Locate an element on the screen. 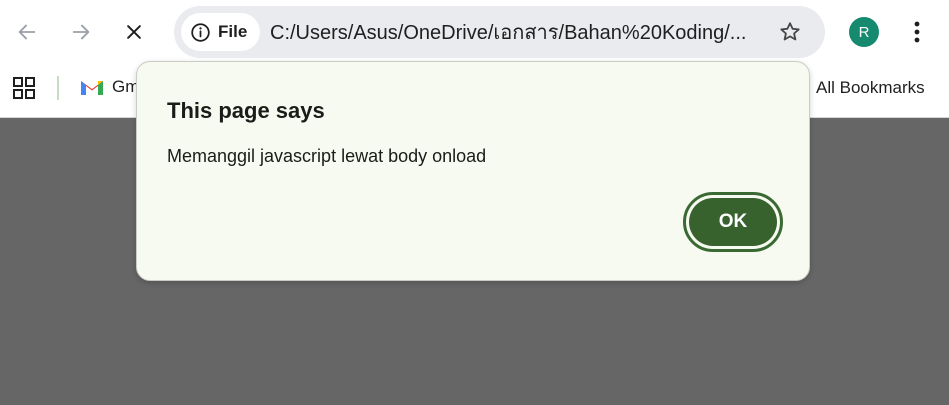 The image size is (949, 405). dialog-title: This page says is located at coordinates (246, 110).